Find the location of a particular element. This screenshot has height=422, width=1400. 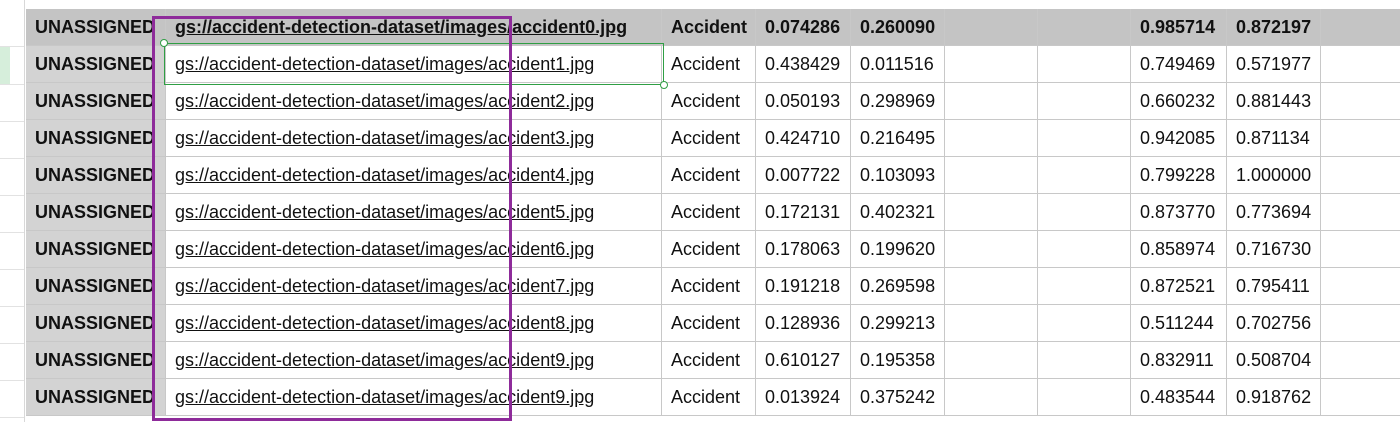

cell-value: 0.873770 is located at coordinates (1179, 212).